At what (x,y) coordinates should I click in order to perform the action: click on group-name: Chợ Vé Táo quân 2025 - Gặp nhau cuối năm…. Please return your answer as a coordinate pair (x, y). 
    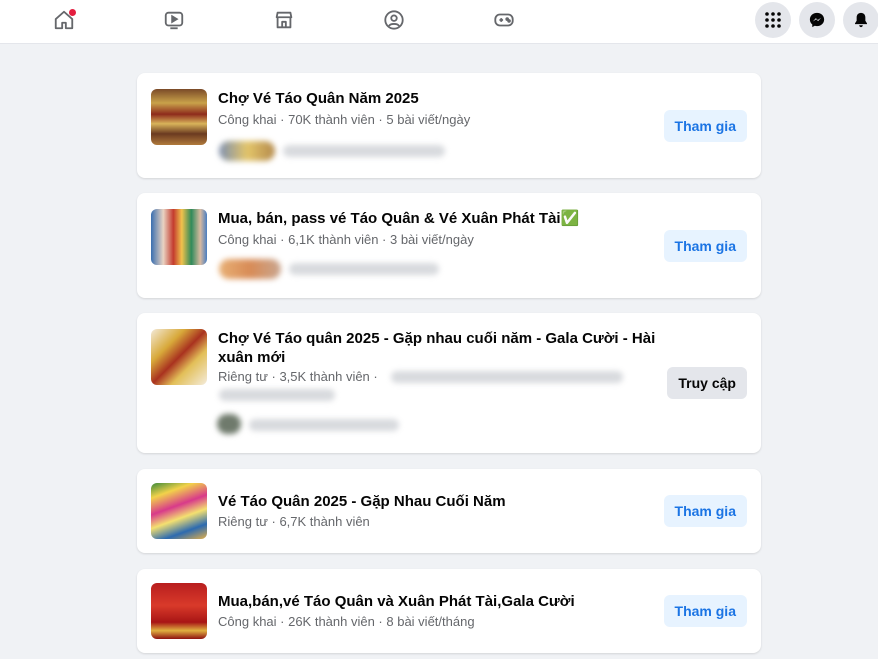
    Looking at the image, I should click on (443, 348).